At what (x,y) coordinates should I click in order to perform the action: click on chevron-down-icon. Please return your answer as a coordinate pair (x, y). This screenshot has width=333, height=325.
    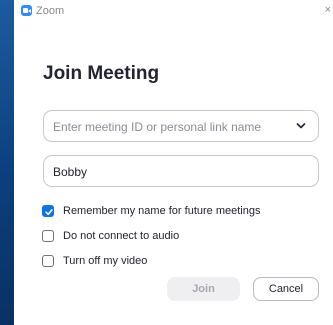
    Looking at the image, I should click on (301, 126).